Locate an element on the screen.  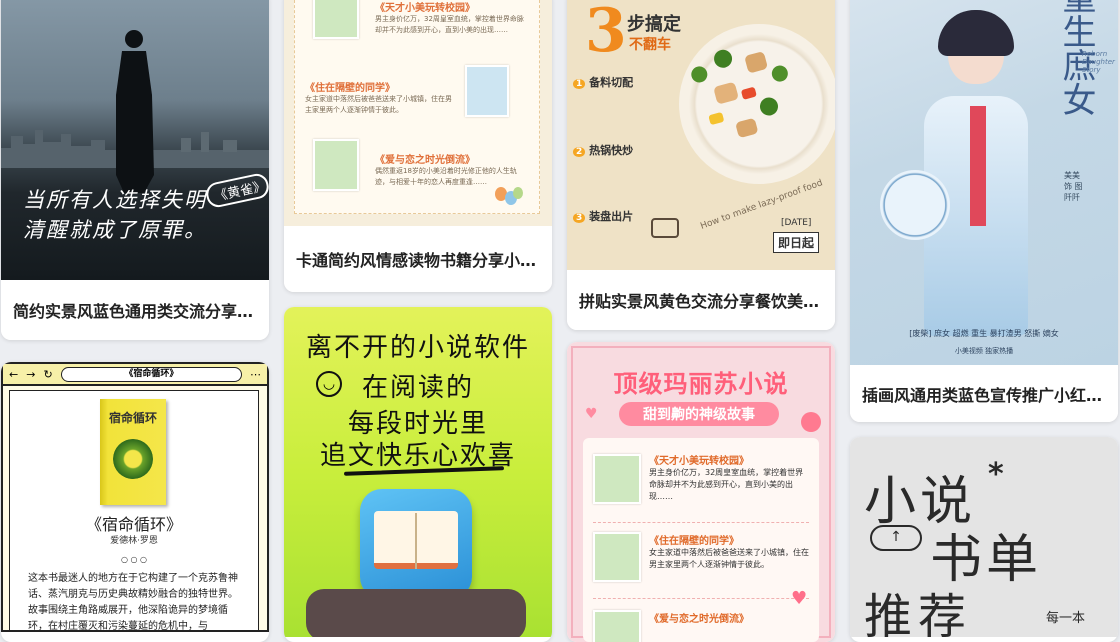
side-note: 每一本 is located at coordinates (1066, 618).